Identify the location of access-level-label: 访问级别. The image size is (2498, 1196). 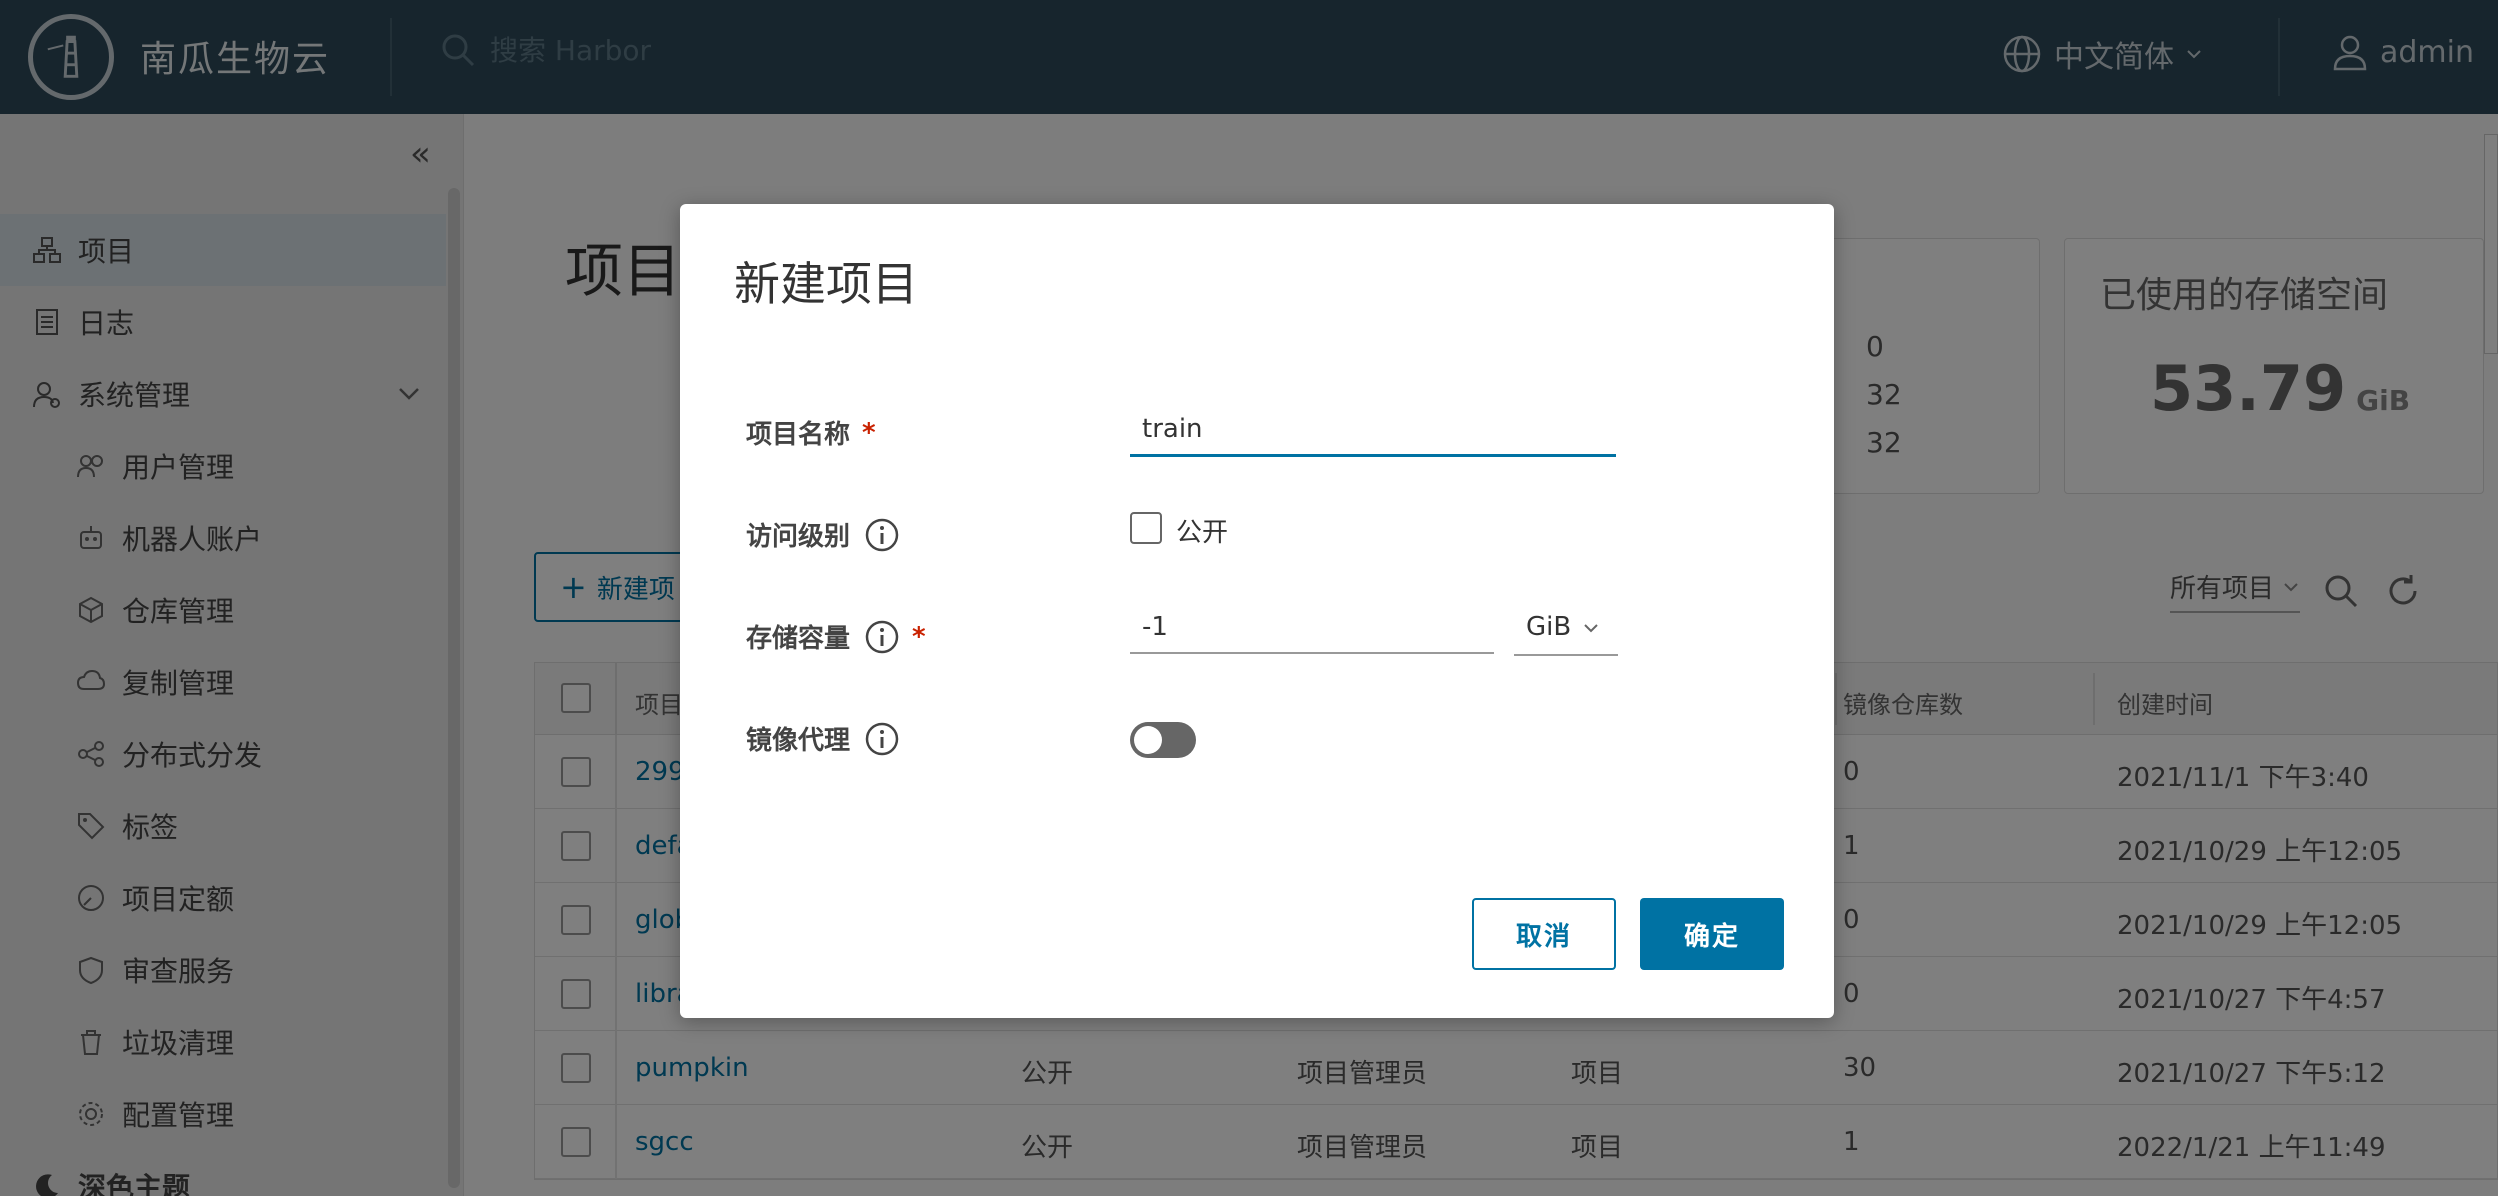
(823, 534).